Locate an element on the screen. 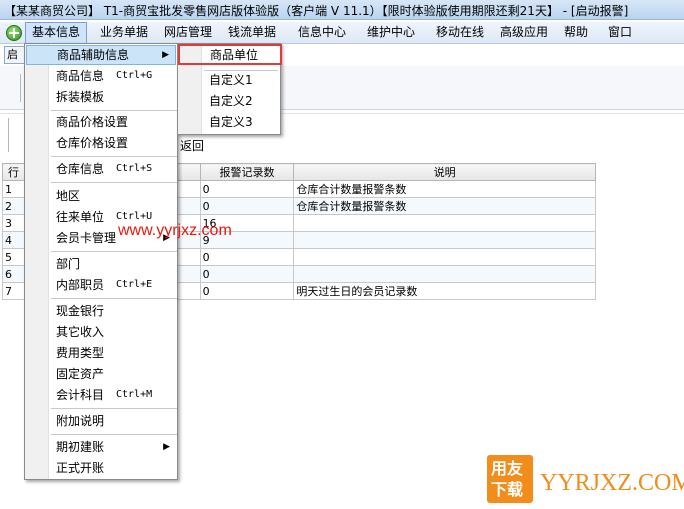 Image resolution: width=684 pixels, height=509 pixels. header-description: 说明 is located at coordinates (444, 172).